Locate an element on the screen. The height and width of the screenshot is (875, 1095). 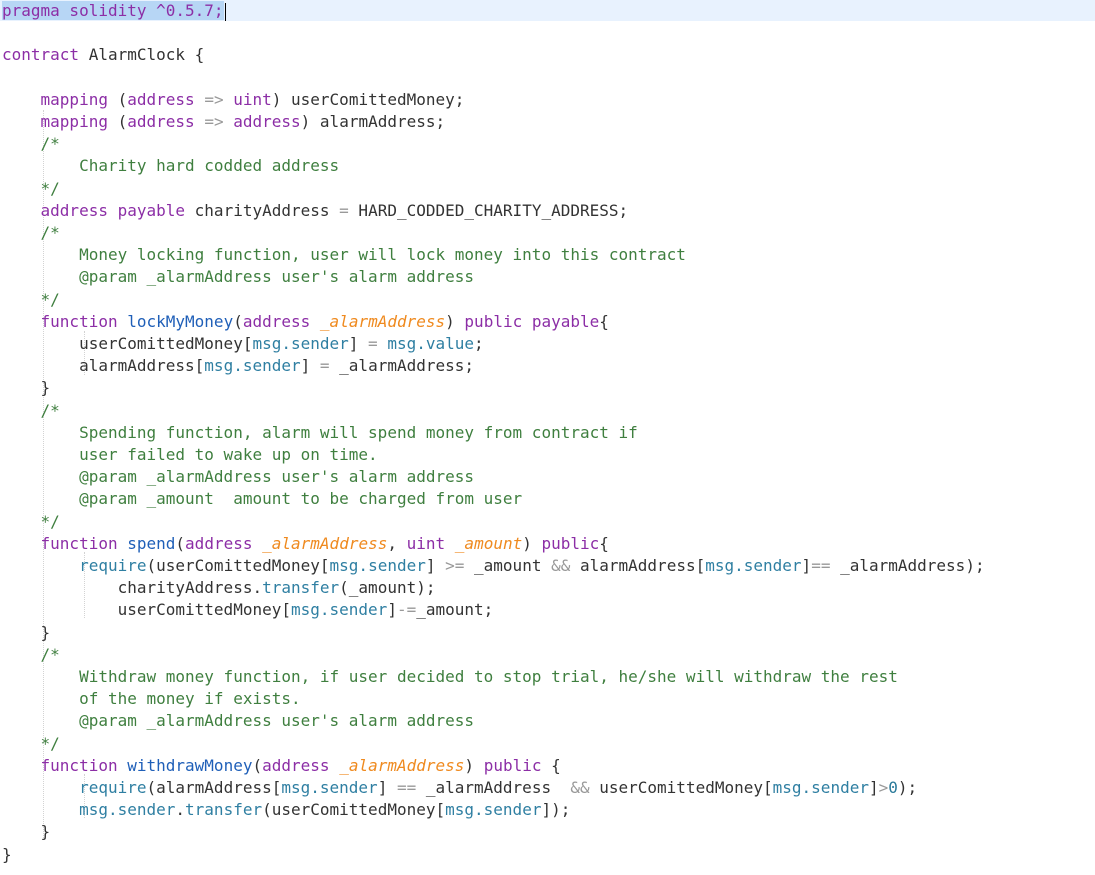
code-token: ) alarmAddress; is located at coordinates (373, 121).